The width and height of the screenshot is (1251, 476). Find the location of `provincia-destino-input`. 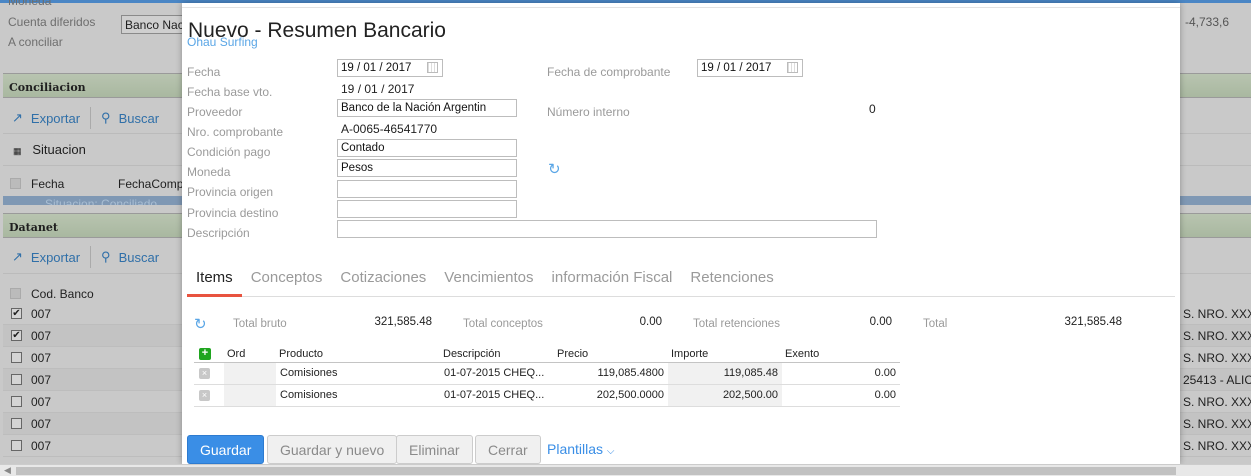

provincia-destino-input is located at coordinates (427, 209).